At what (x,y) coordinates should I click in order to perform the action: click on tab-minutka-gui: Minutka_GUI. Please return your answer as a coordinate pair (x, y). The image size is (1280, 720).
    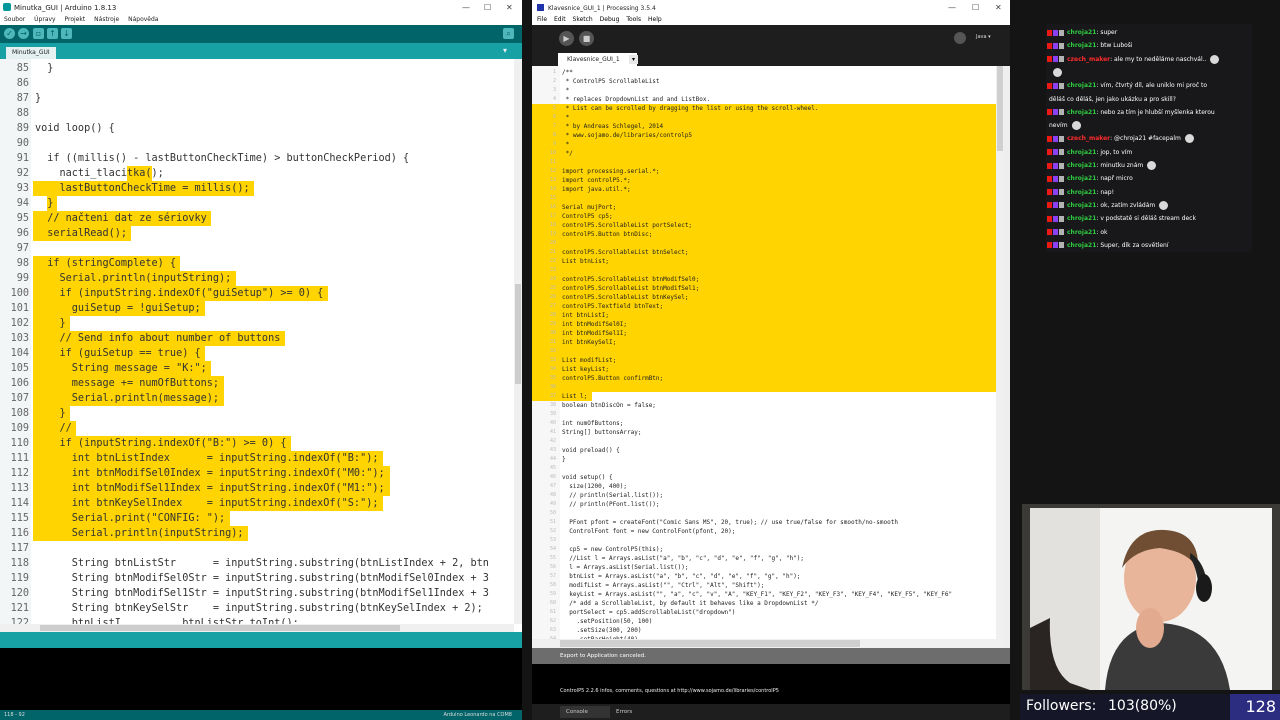
    Looking at the image, I should click on (31, 53).